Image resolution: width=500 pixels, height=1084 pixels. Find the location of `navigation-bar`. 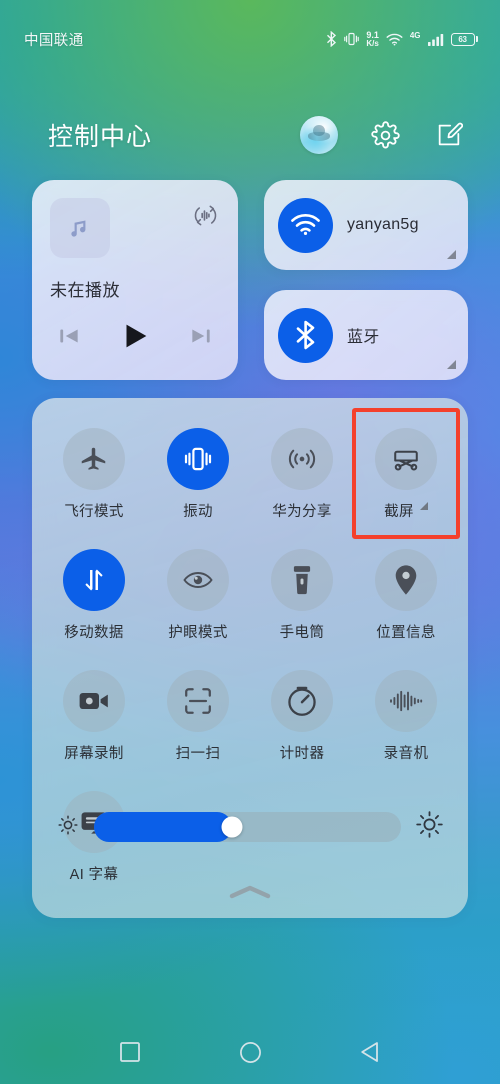

navigation-bar is located at coordinates (250, 1052).